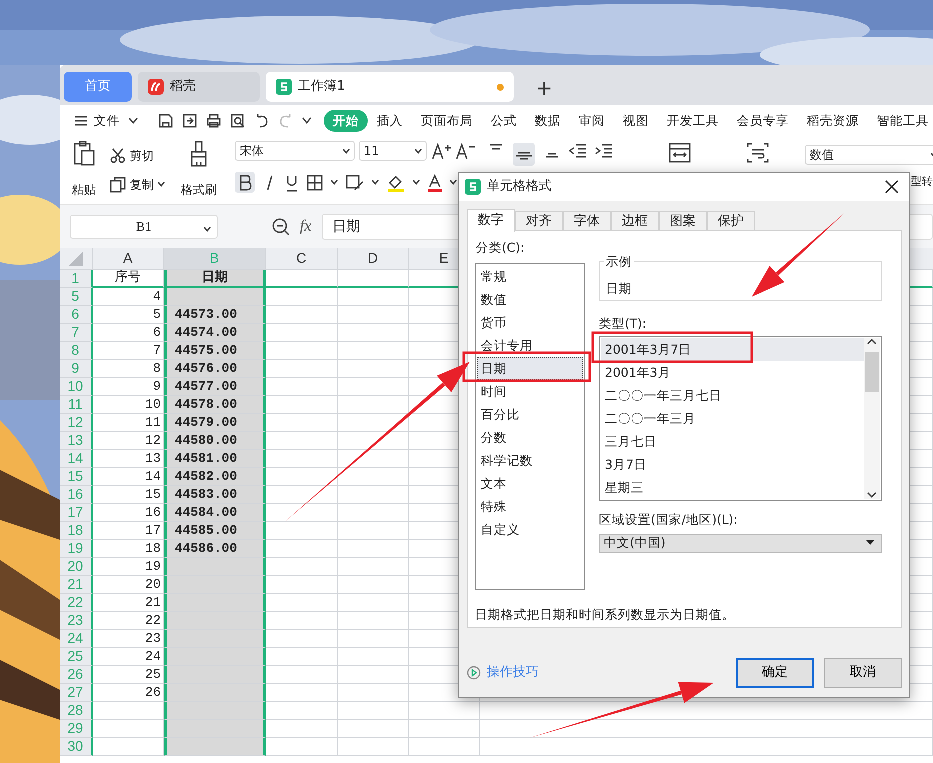 This screenshot has height=763, width=933. I want to click on category-item: 文本, so click(530, 483).